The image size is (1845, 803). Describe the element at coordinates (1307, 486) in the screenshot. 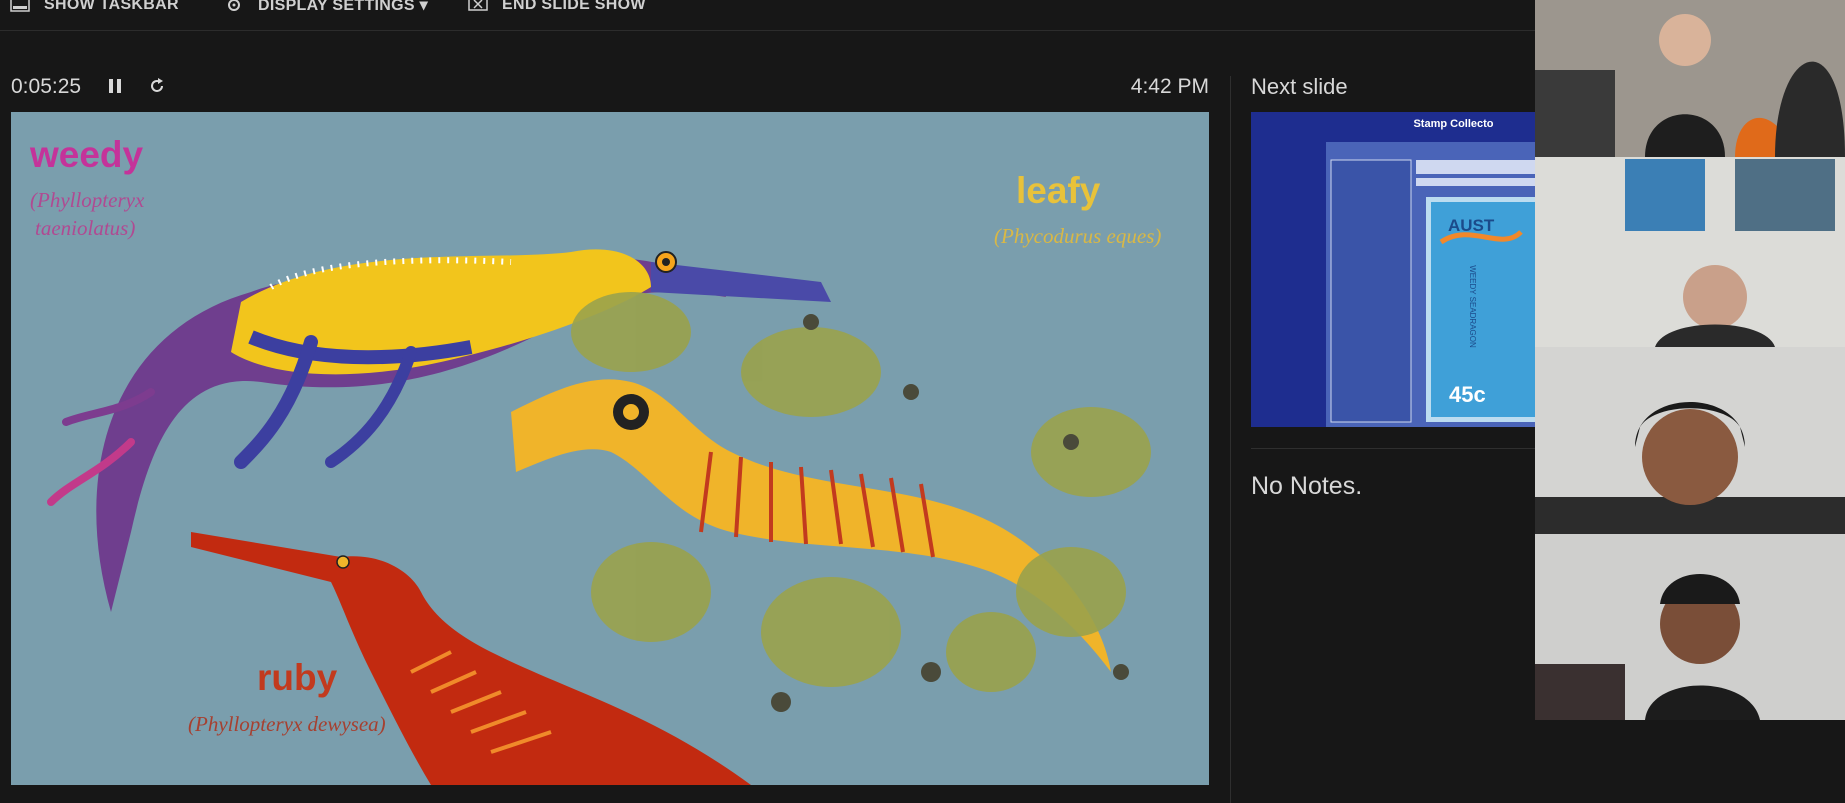

I see `speaker-notes: No Notes.` at that location.